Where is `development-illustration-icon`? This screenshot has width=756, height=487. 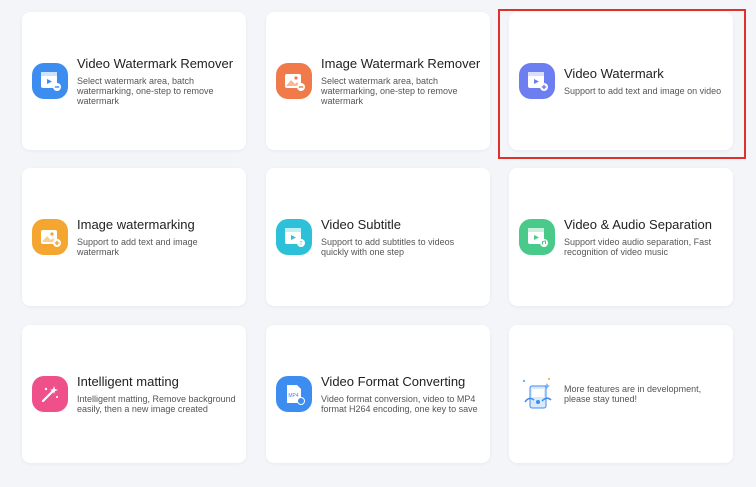
development-illustration-icon is located at coordinates (537, 394).